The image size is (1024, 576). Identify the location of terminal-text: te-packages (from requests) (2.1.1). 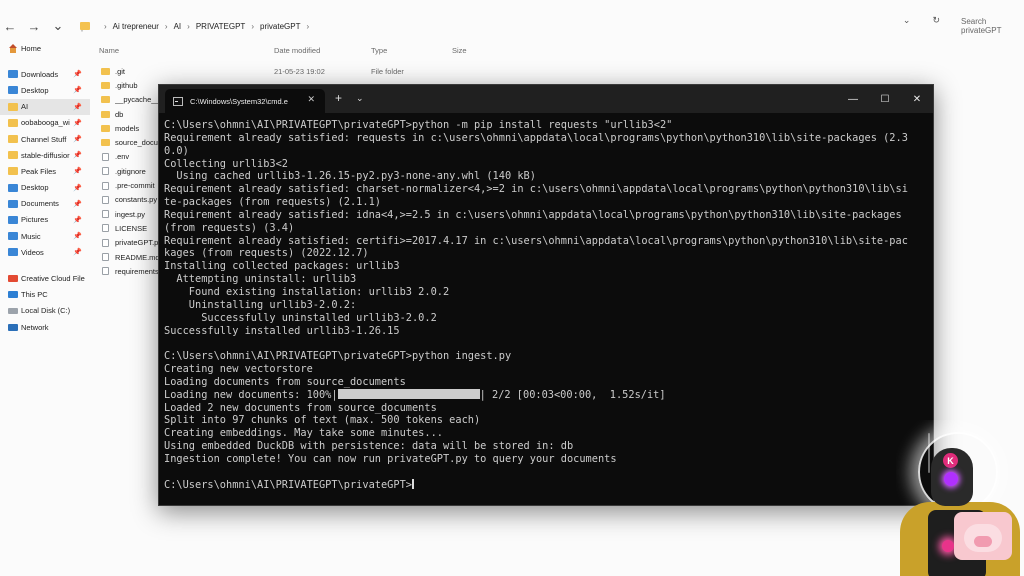
(272, 202).